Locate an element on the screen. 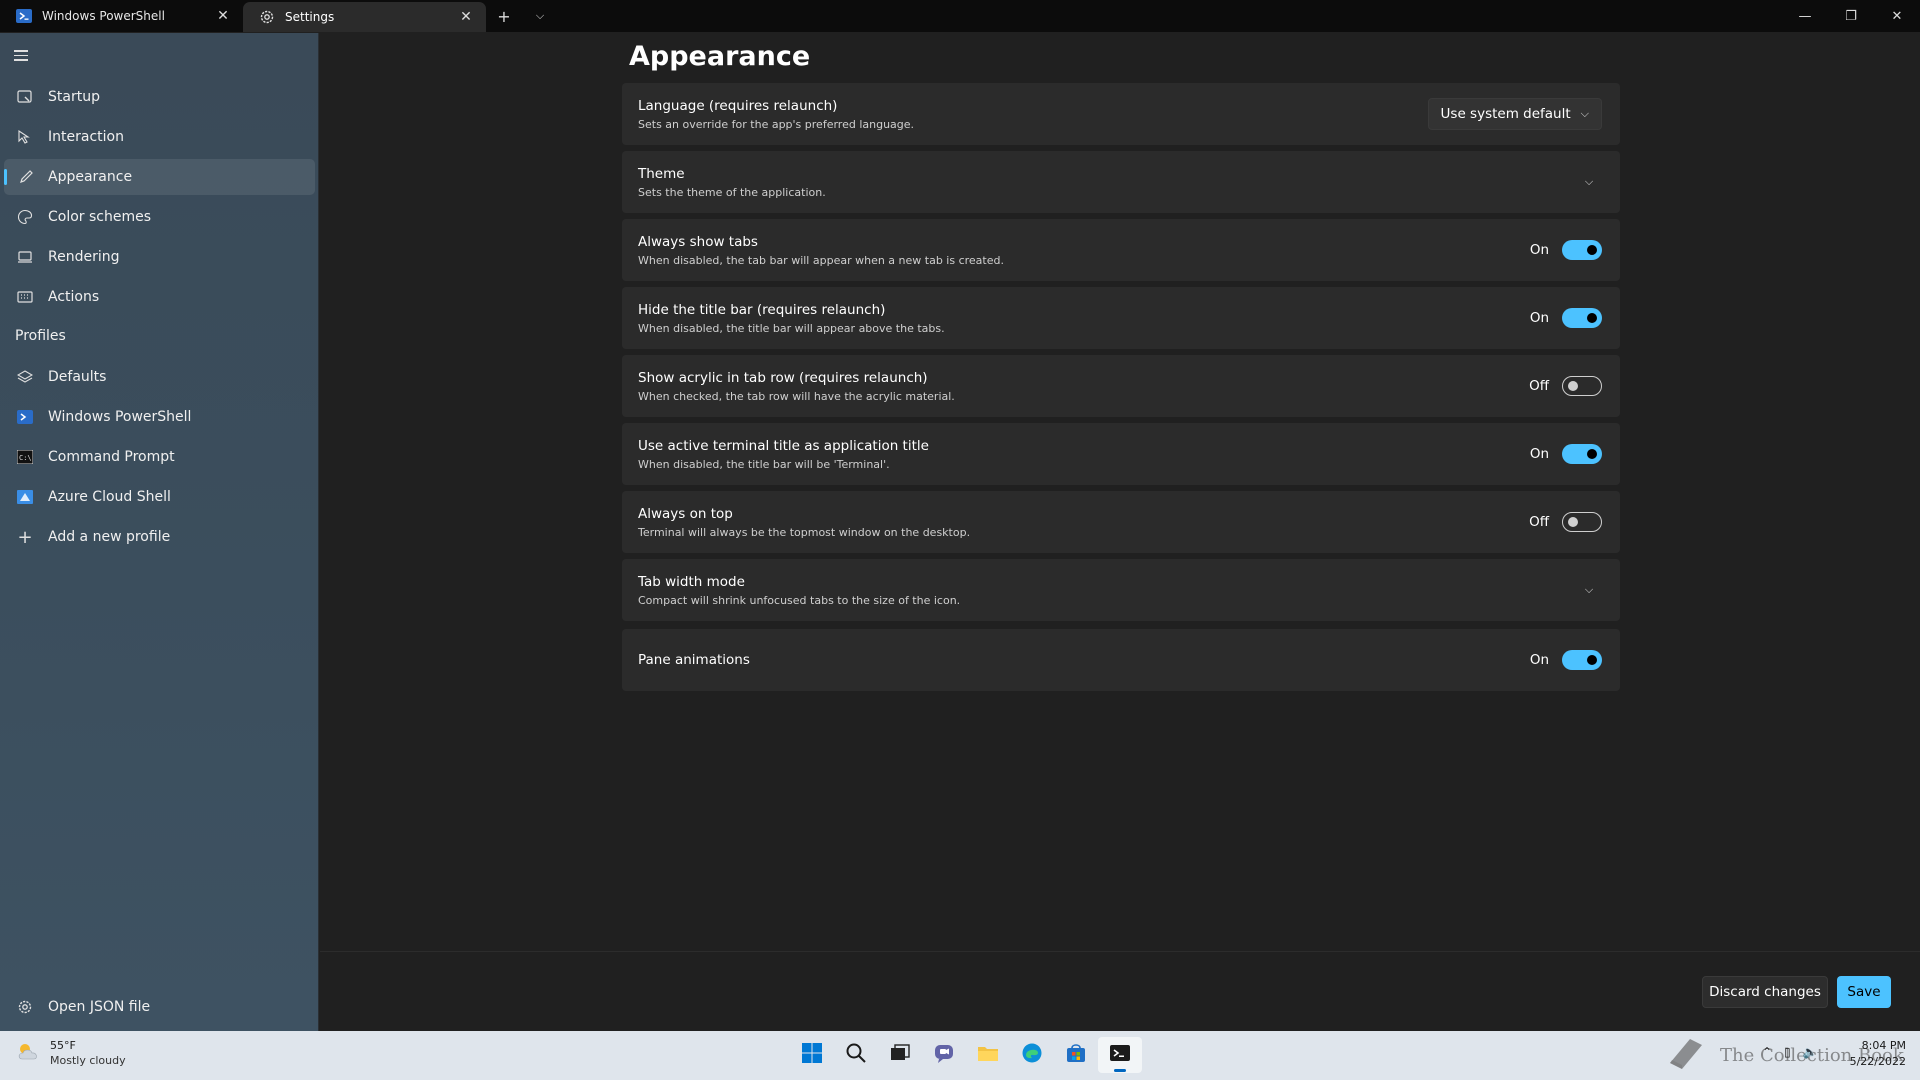 The image size is (1920, 1080). hide-title-bar-toggle is located at coordinates (1582, 318).